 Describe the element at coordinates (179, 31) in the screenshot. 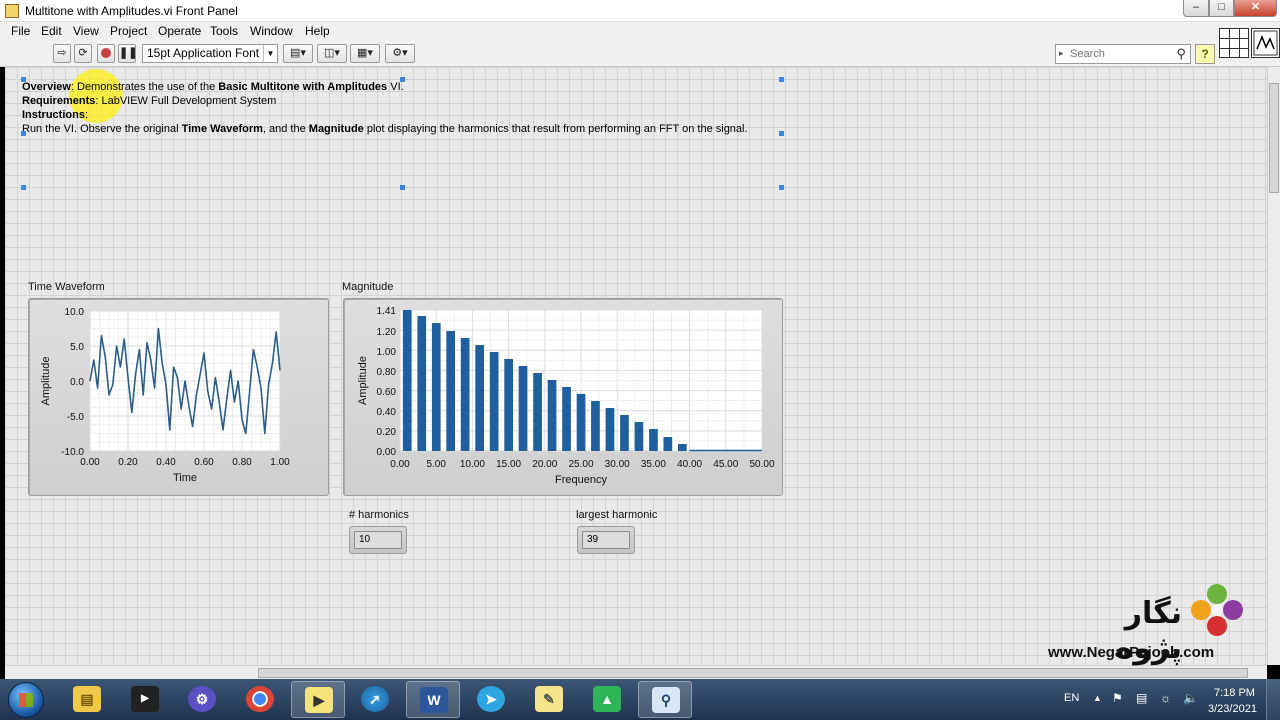

I see `menu-operate: Operate` at that location.